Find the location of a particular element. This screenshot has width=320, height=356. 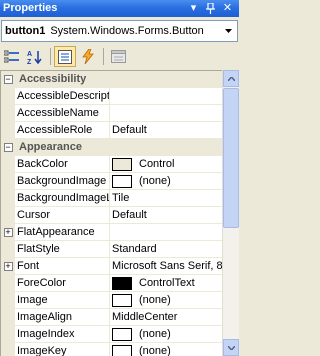

categorized-button is located at coordinates (12, 56).